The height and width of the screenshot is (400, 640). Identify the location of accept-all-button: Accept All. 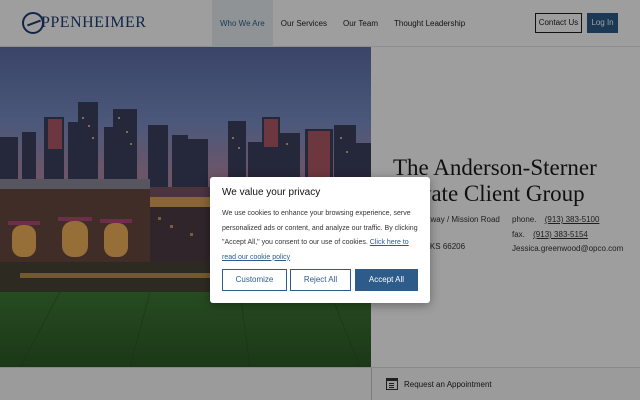
(386, 280).